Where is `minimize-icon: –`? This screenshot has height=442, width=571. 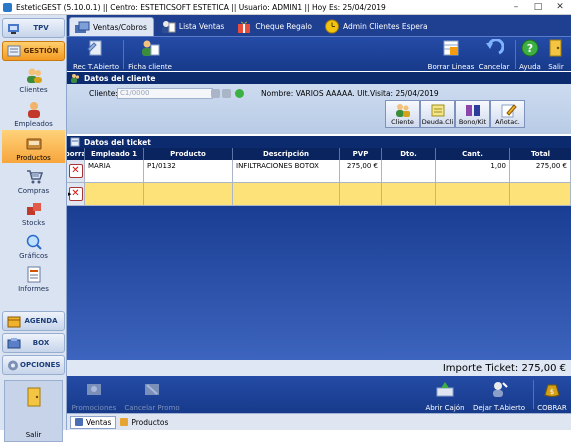
minimize-icon: – is located at coordinates (516, 7).